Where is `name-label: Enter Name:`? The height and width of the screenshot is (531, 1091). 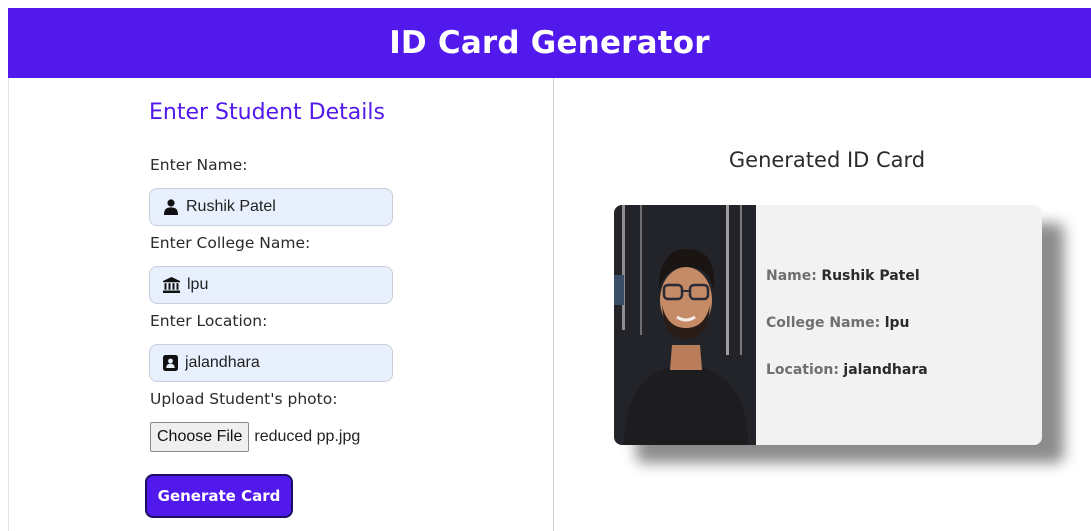 name-label: Enter Name: is located at coordinates (199, 165).